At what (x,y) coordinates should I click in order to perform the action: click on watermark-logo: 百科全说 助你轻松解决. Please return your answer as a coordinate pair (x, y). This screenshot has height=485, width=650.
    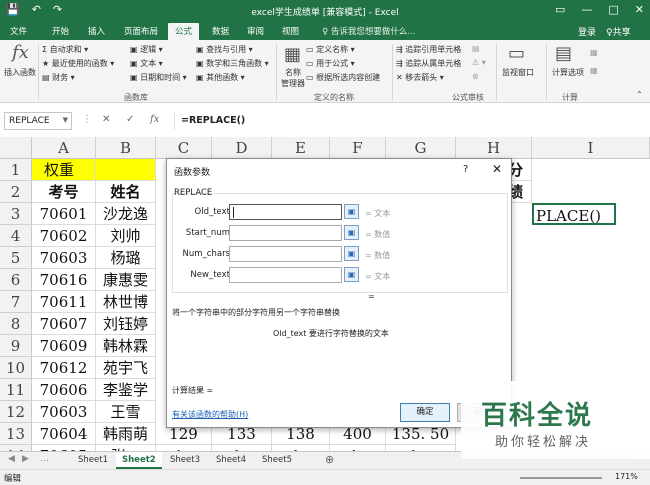
    Looking at the image, I should click on (555, 420).